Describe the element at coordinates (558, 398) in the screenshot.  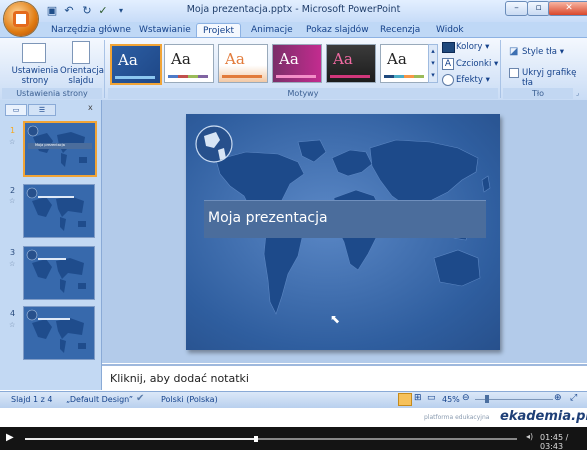
I see `zoom-in-button: ⊕` at that location.